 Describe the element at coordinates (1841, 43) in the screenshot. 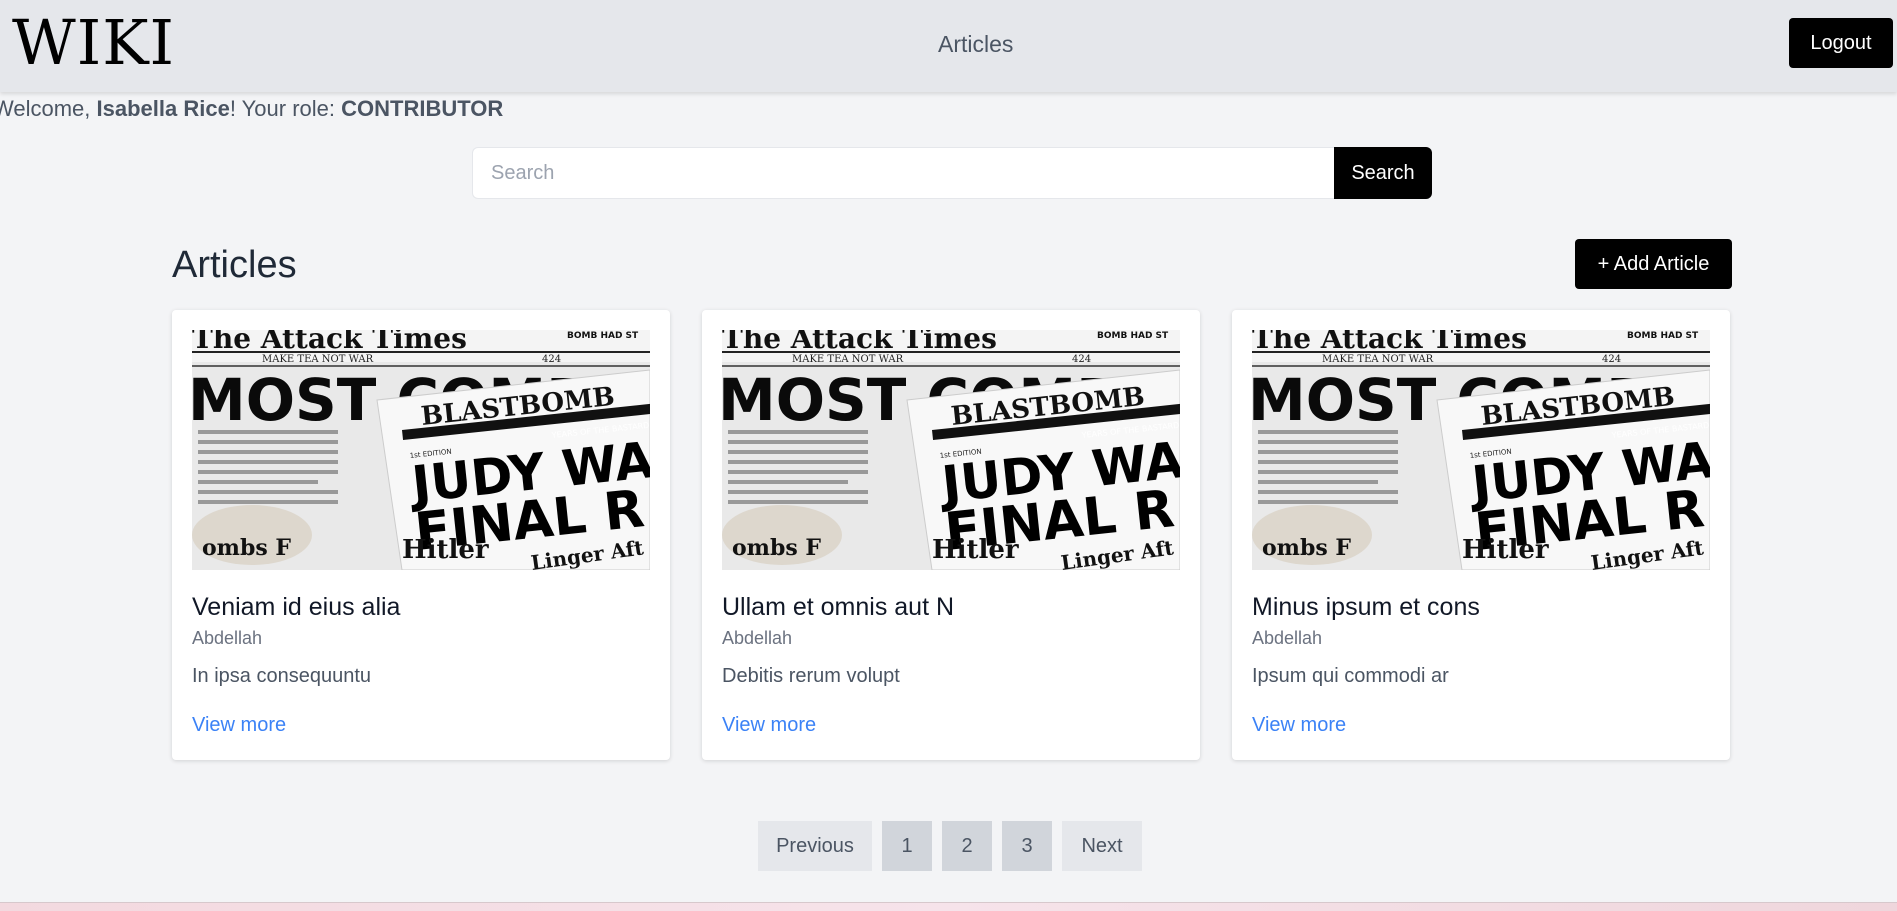

I see `logout-button: Logout` at that location.